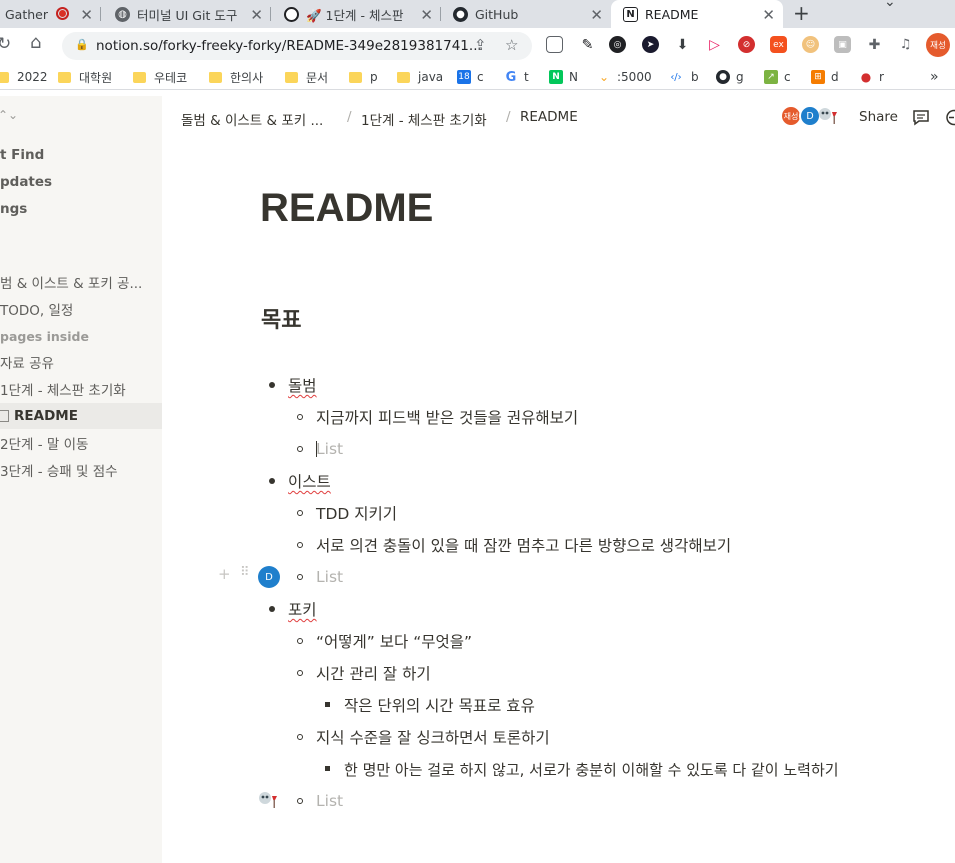 The width and height of the screenshot is (955, 863). What do you see at coordinates (746, 44) in the screenshot?
I see `block-extension-icon: ⊘` at bounding box center [746, 44].